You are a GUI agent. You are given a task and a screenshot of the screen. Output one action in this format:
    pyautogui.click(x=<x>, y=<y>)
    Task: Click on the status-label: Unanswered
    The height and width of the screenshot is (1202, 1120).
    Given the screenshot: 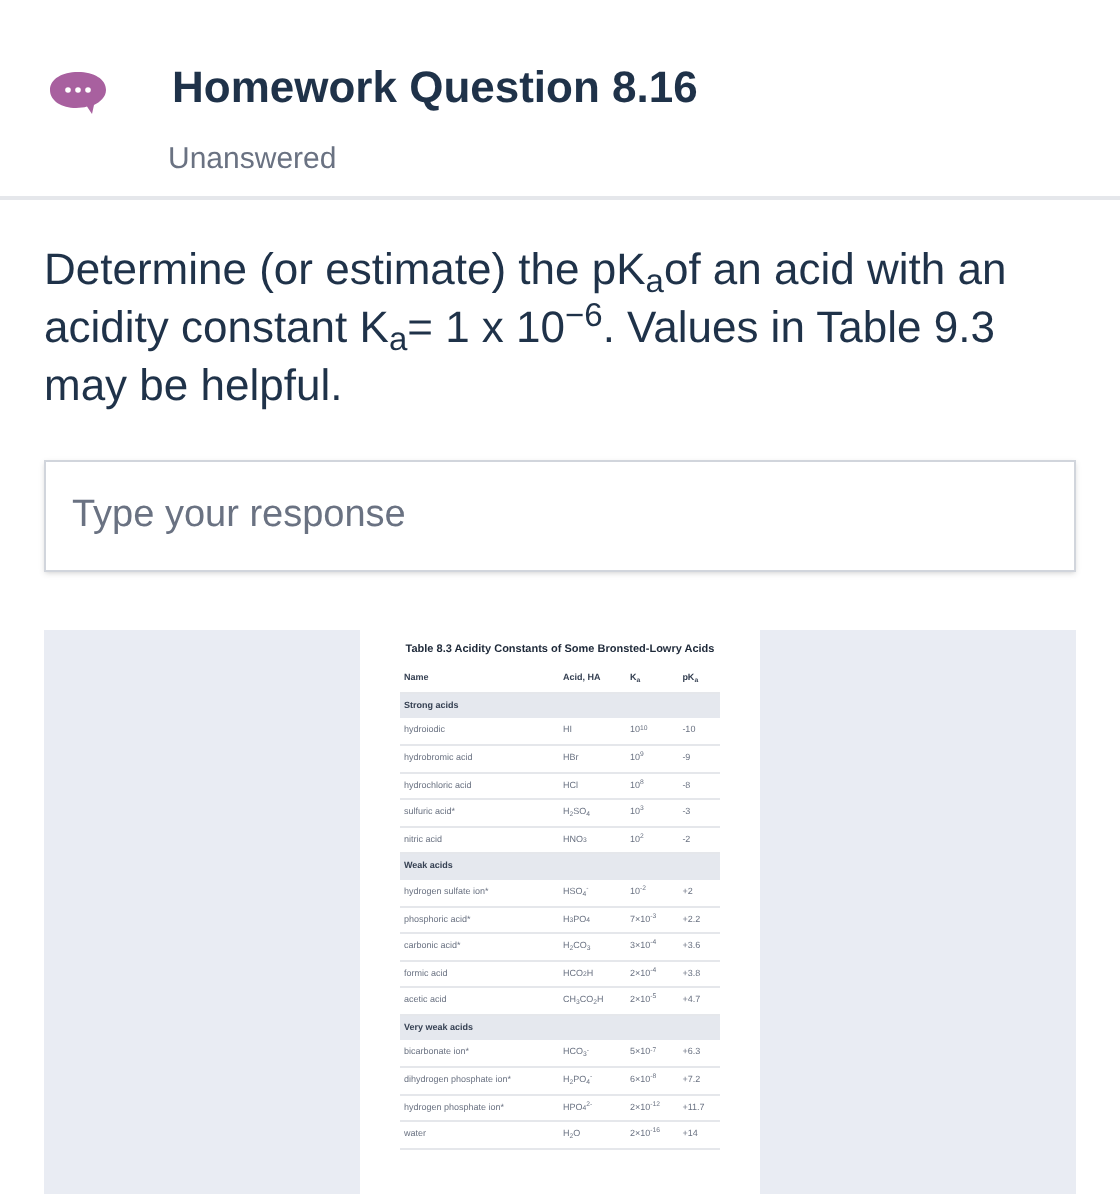 What is the action you would take?
    pyautogui.click(x=253, y=160)
    